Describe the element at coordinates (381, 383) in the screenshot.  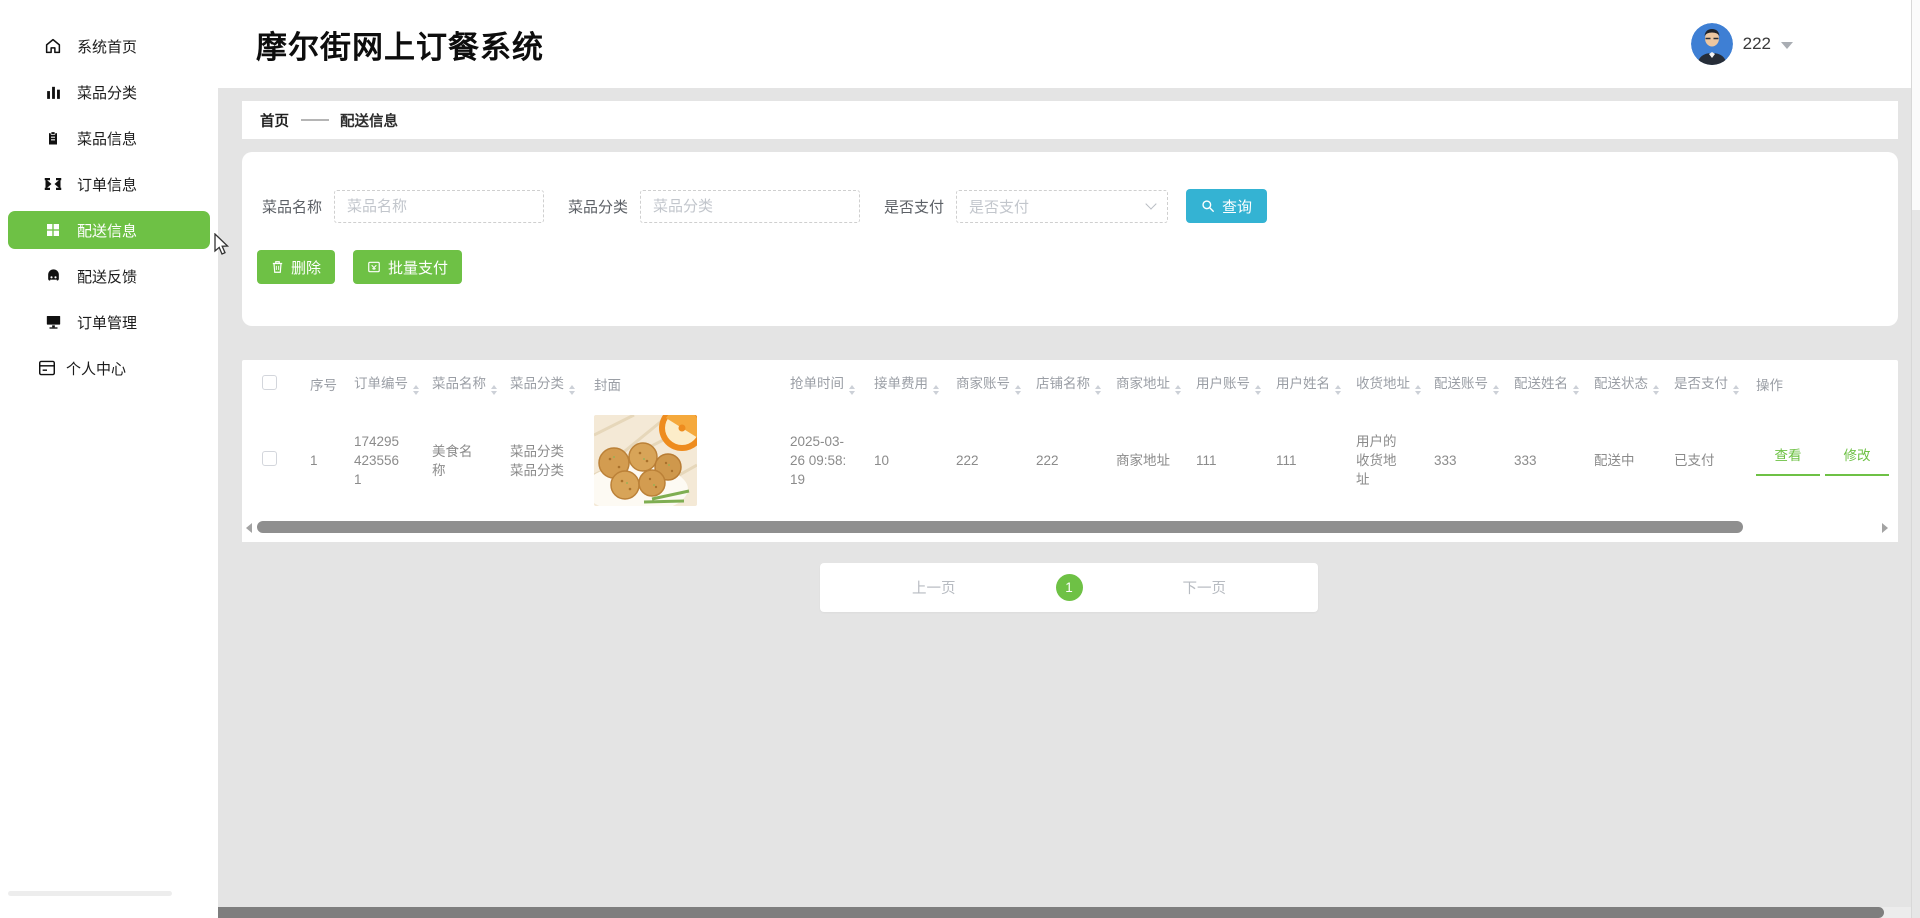
I see `column-header: 订单编号` at that location.